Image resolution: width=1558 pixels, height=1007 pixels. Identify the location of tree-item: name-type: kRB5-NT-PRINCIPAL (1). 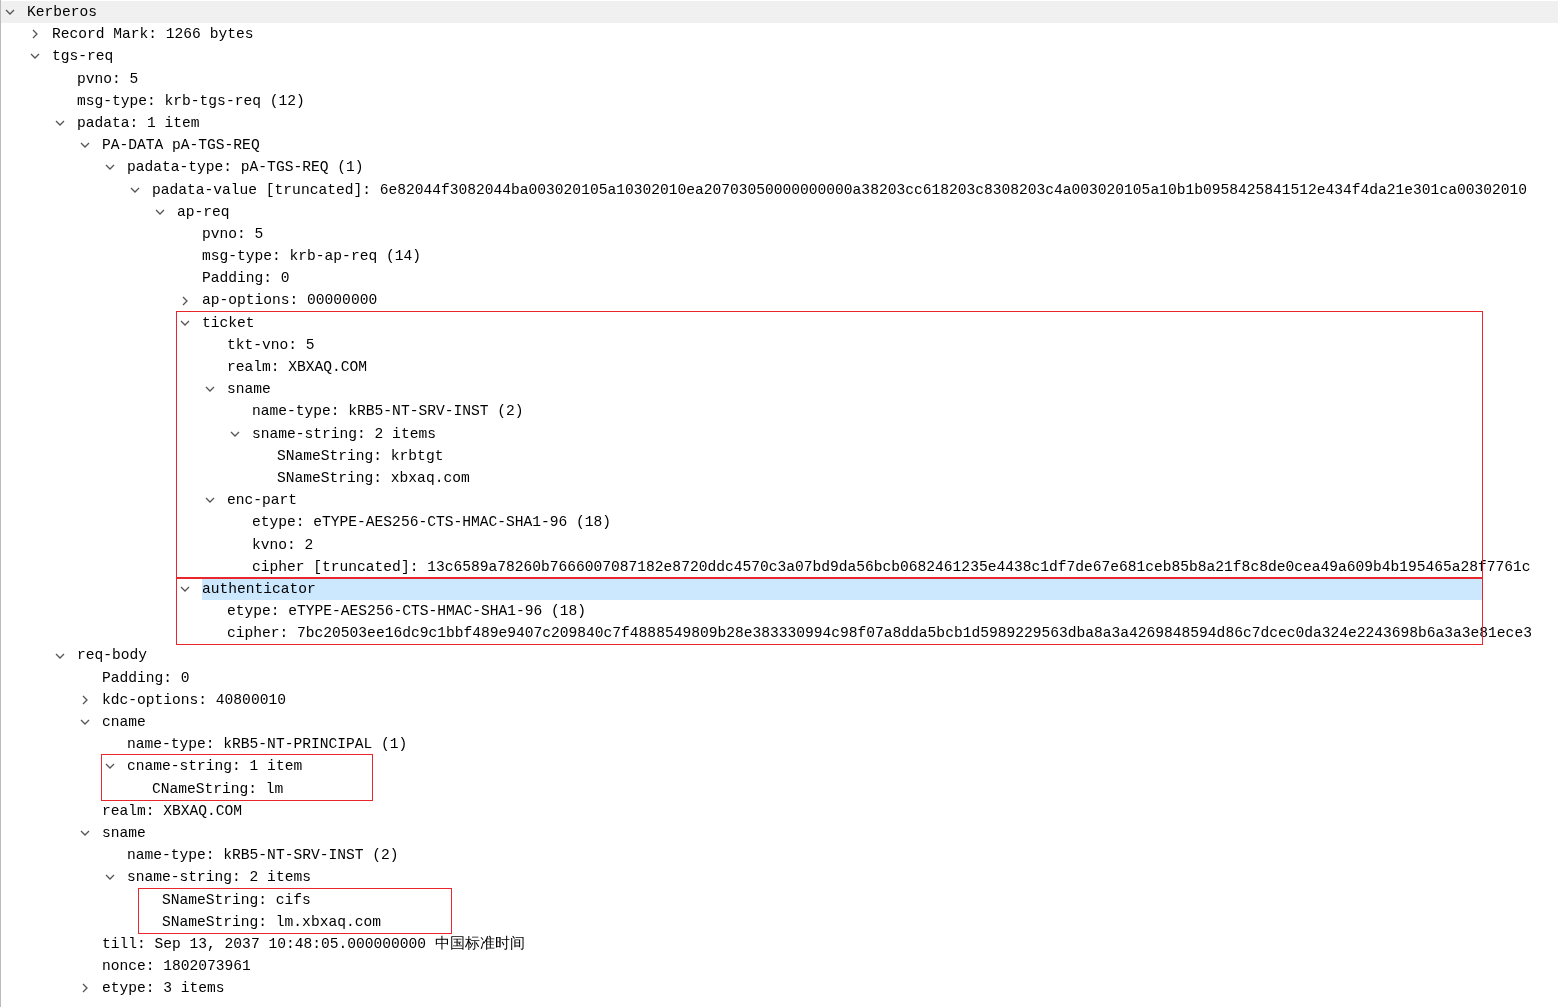
(842, 744).